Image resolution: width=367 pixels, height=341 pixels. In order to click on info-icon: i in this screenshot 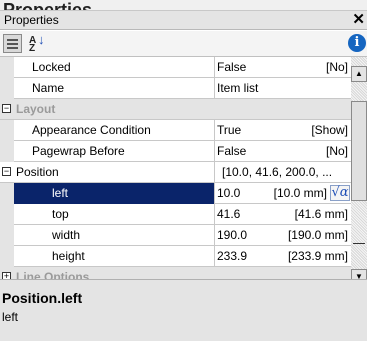, I will do `click(357, 43)`.